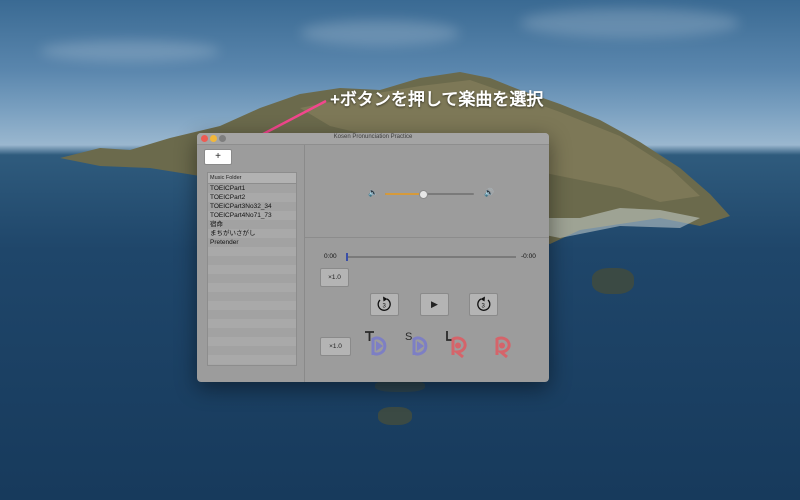 Image resolution: width=800 pixels, height=500 pixels. What do you see at coordinates (252, 242) in the screenshot?
I see `list-item: Pretender` at bounding box center [252, 242].